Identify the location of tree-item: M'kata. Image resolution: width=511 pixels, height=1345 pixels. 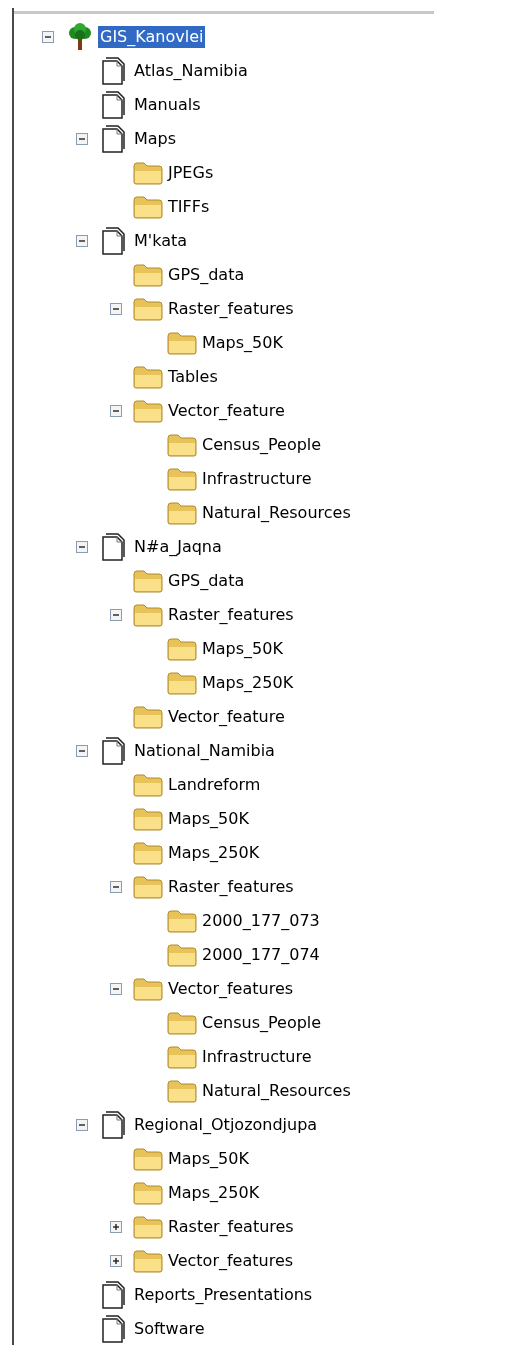
(161, 241).